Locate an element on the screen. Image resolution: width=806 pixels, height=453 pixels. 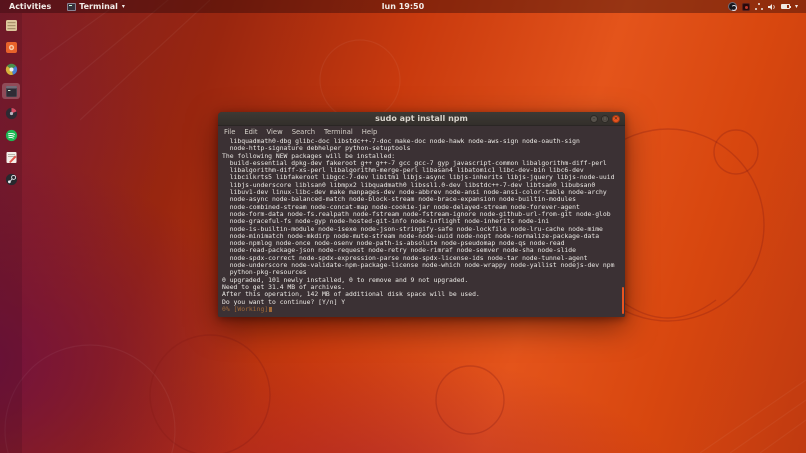
chevron-down-icon: ▾ is located at coordinates (123, 6).